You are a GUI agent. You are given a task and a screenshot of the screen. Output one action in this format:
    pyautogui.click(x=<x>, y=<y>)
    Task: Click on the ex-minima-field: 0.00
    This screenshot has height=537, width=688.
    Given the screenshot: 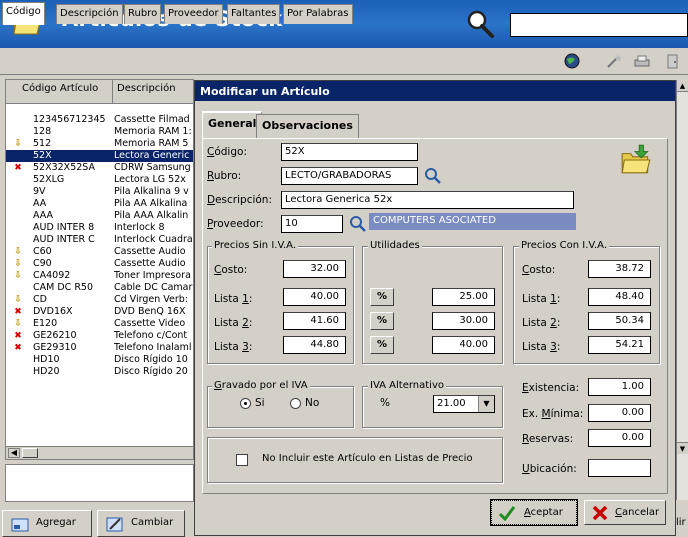 What is the action you would take?
    pyautogui.click(x=619, y=413)
    